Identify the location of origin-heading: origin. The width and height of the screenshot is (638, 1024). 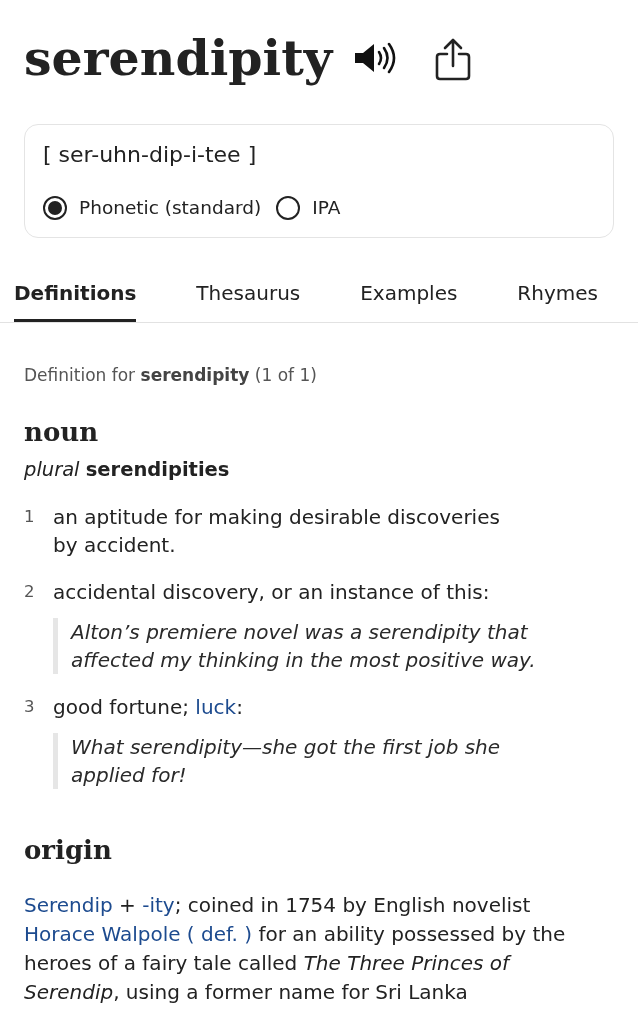
(68, 850).